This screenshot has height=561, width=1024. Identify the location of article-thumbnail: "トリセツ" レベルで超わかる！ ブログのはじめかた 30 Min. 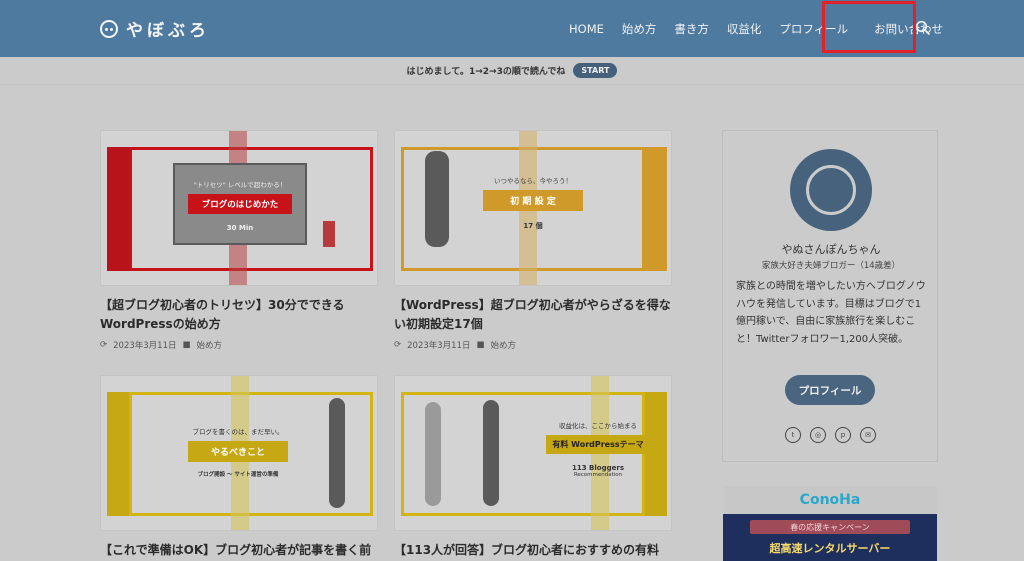
(239, 208).